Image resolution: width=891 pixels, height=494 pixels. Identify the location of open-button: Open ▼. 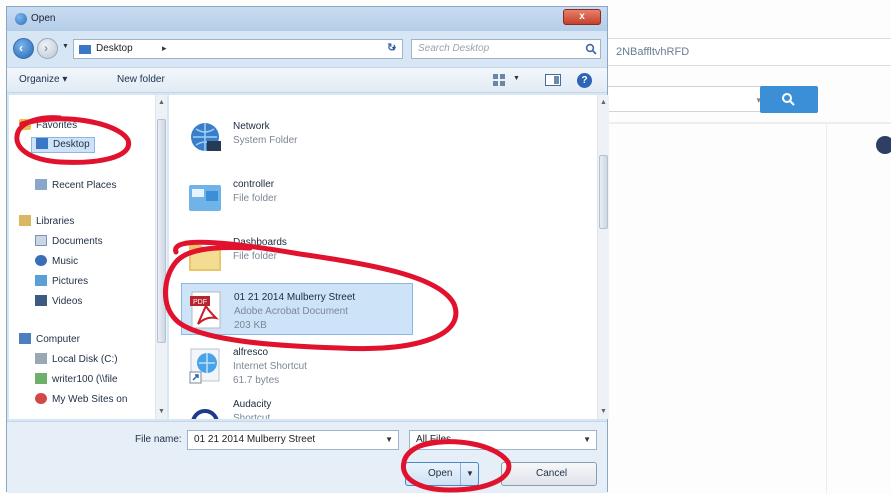
(442, 474).